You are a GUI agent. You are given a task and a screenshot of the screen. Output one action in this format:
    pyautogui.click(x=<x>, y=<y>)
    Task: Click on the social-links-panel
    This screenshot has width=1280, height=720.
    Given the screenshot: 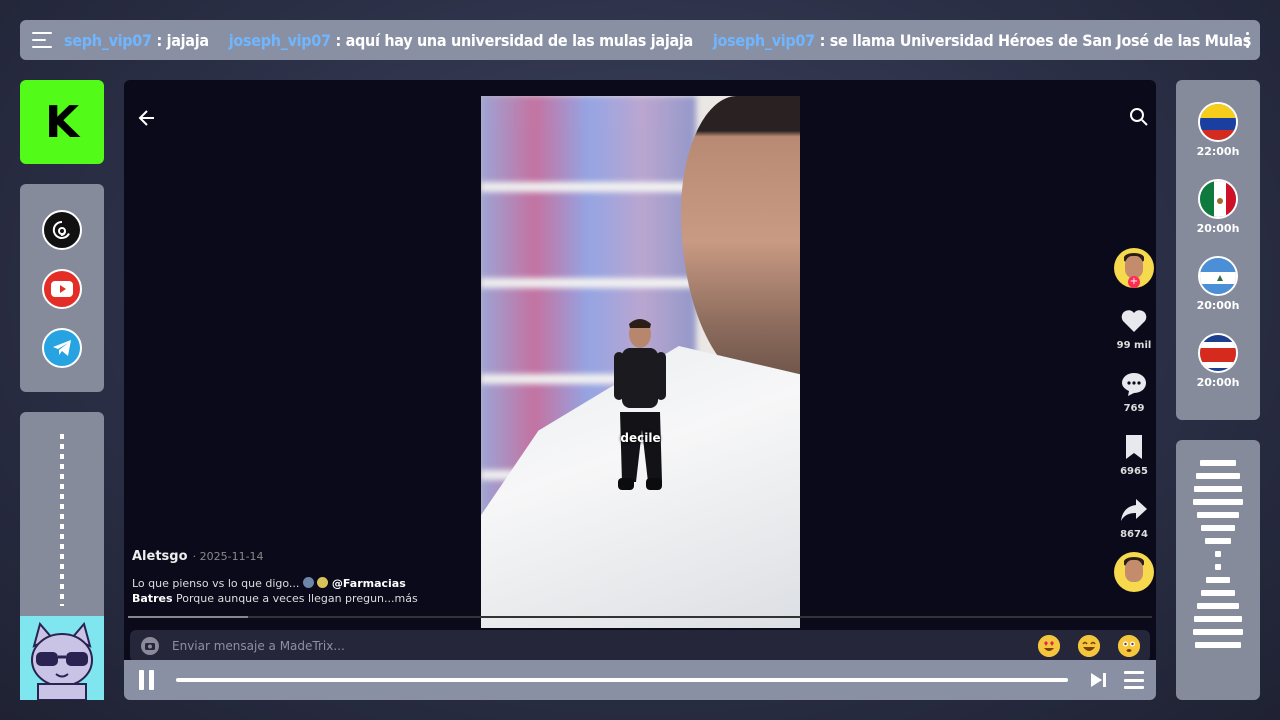 What is the action you would take?
    pyautogui.click(x=62, y=288)
    